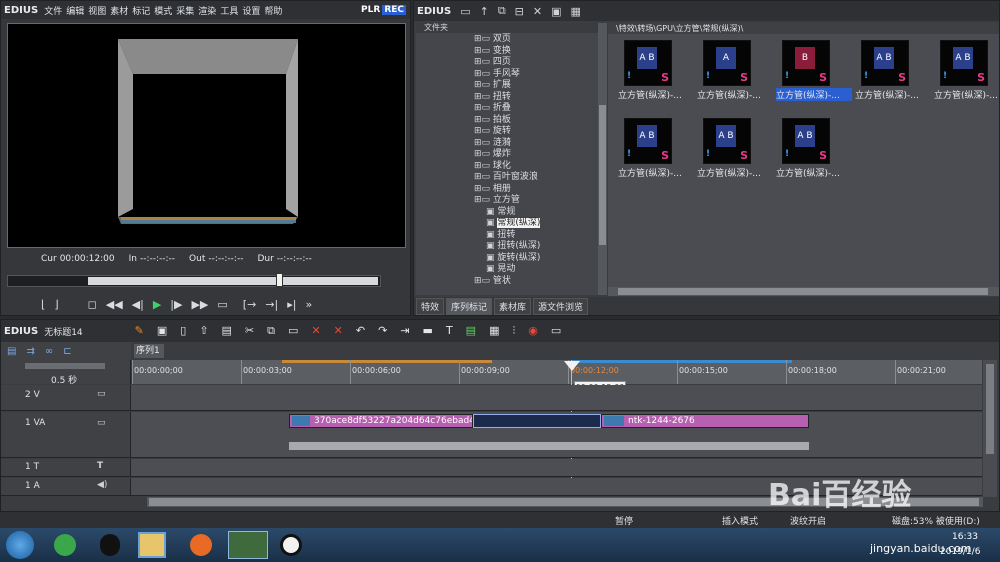 The width and height of the screenshot is (1000, 562). Describe the element at coordinates (249, 331) in the screenshot. I see `scissors-icon: ✂` at that location.